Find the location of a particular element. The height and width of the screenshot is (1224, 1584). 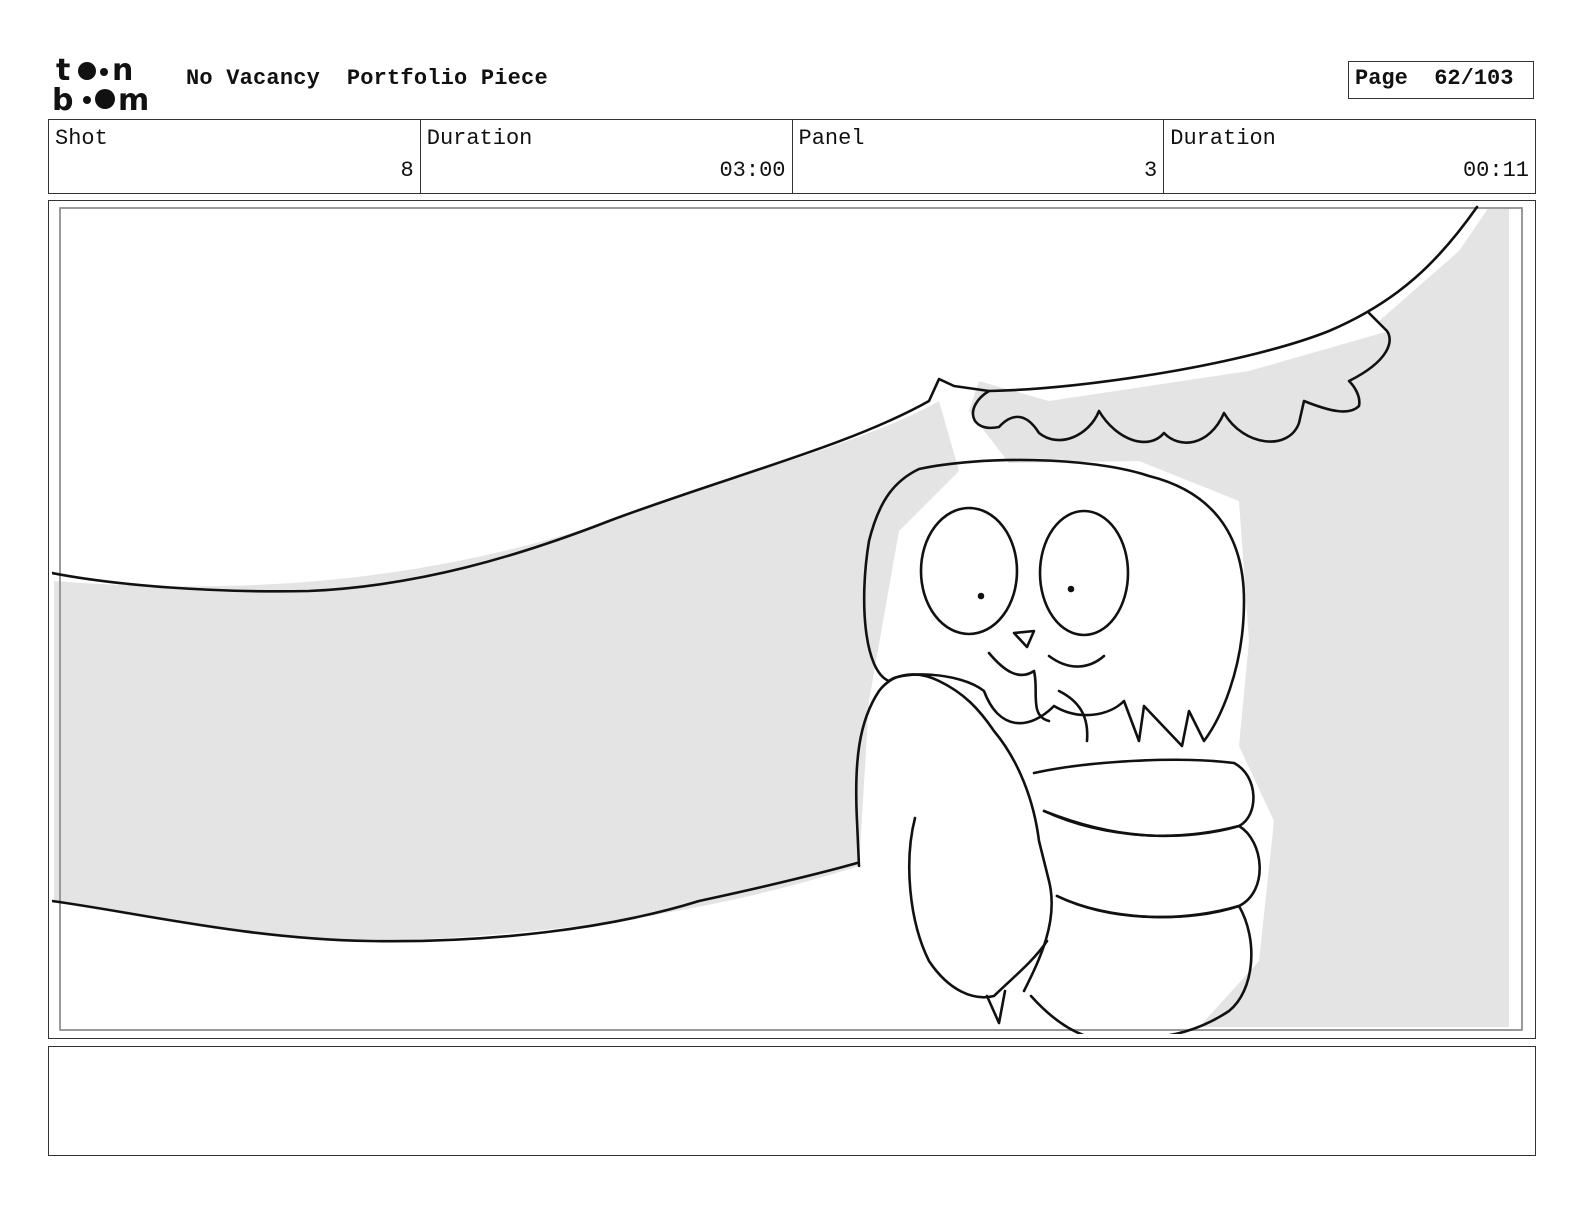

panel-duration-value: 00:11 is located at coordinates (1495, 170).